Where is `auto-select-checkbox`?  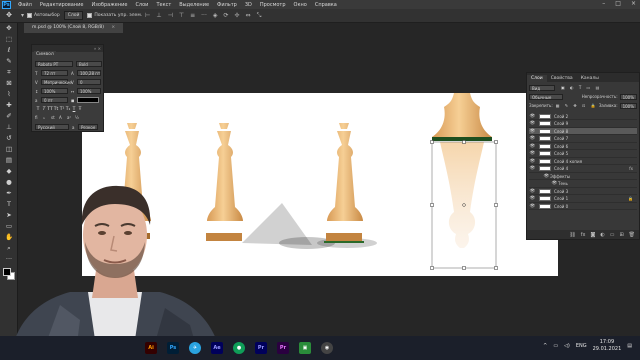 auto-select-checkbox is located at coordinates (30, 15).